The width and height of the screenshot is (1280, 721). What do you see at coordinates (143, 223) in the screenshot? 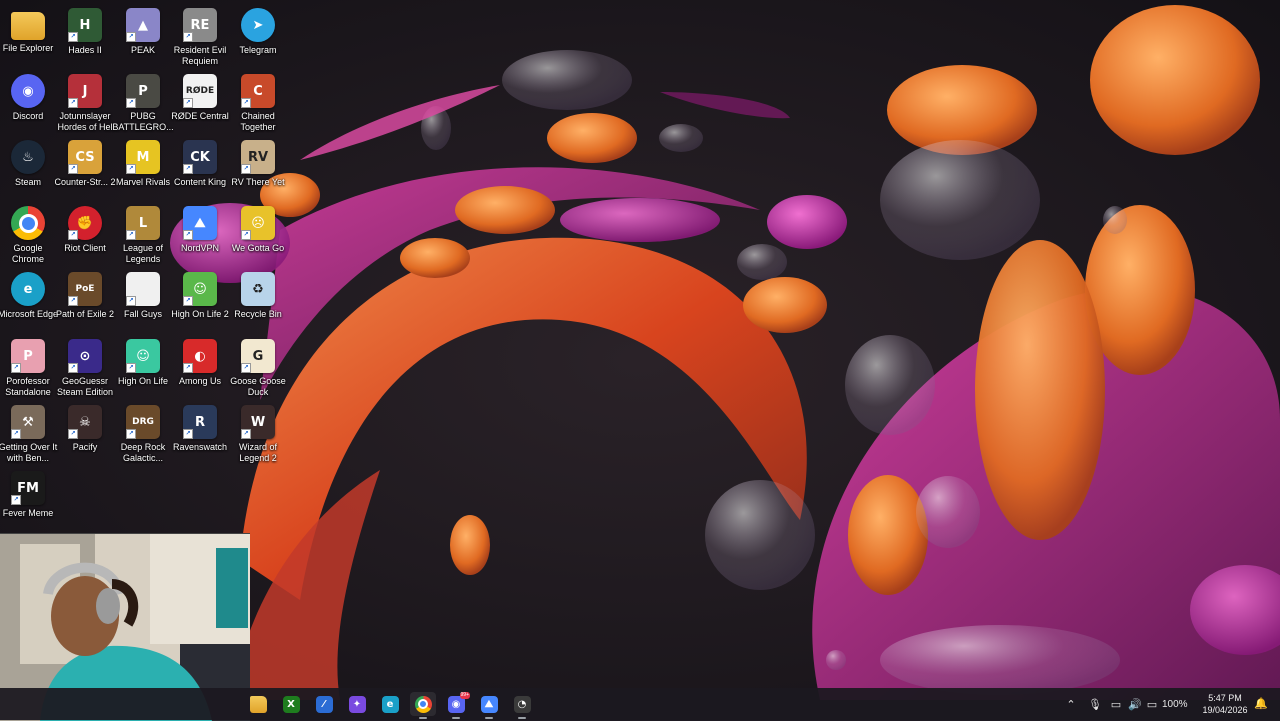
I see `league-of-legends-icon: L ↗` at bounding box center [143, 223].